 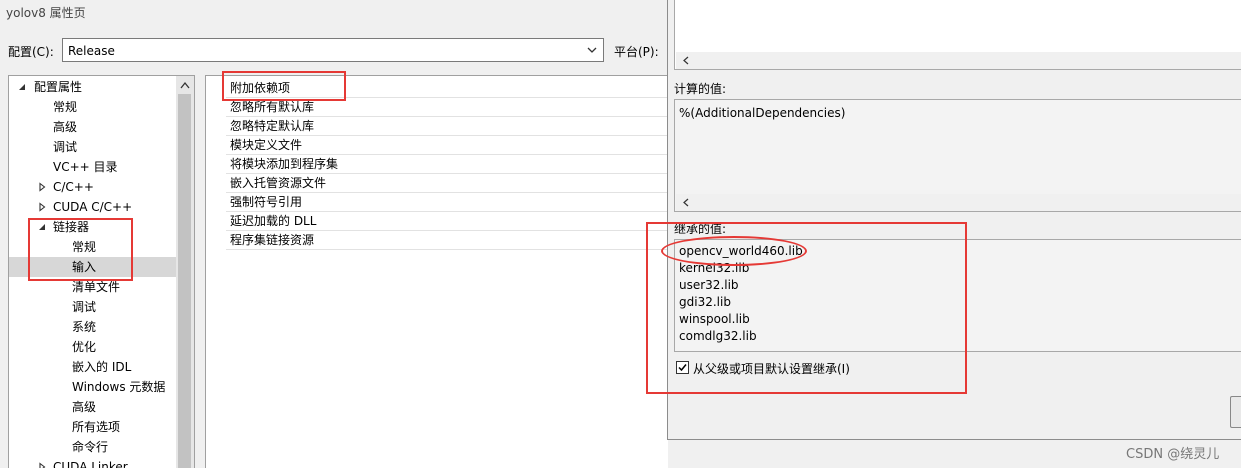 What do you see at coordinates (957, 155) in the screenshot?
I see `evaluated-value-box: %(AdditionalDependencies)` at bounding box center [957, 155].